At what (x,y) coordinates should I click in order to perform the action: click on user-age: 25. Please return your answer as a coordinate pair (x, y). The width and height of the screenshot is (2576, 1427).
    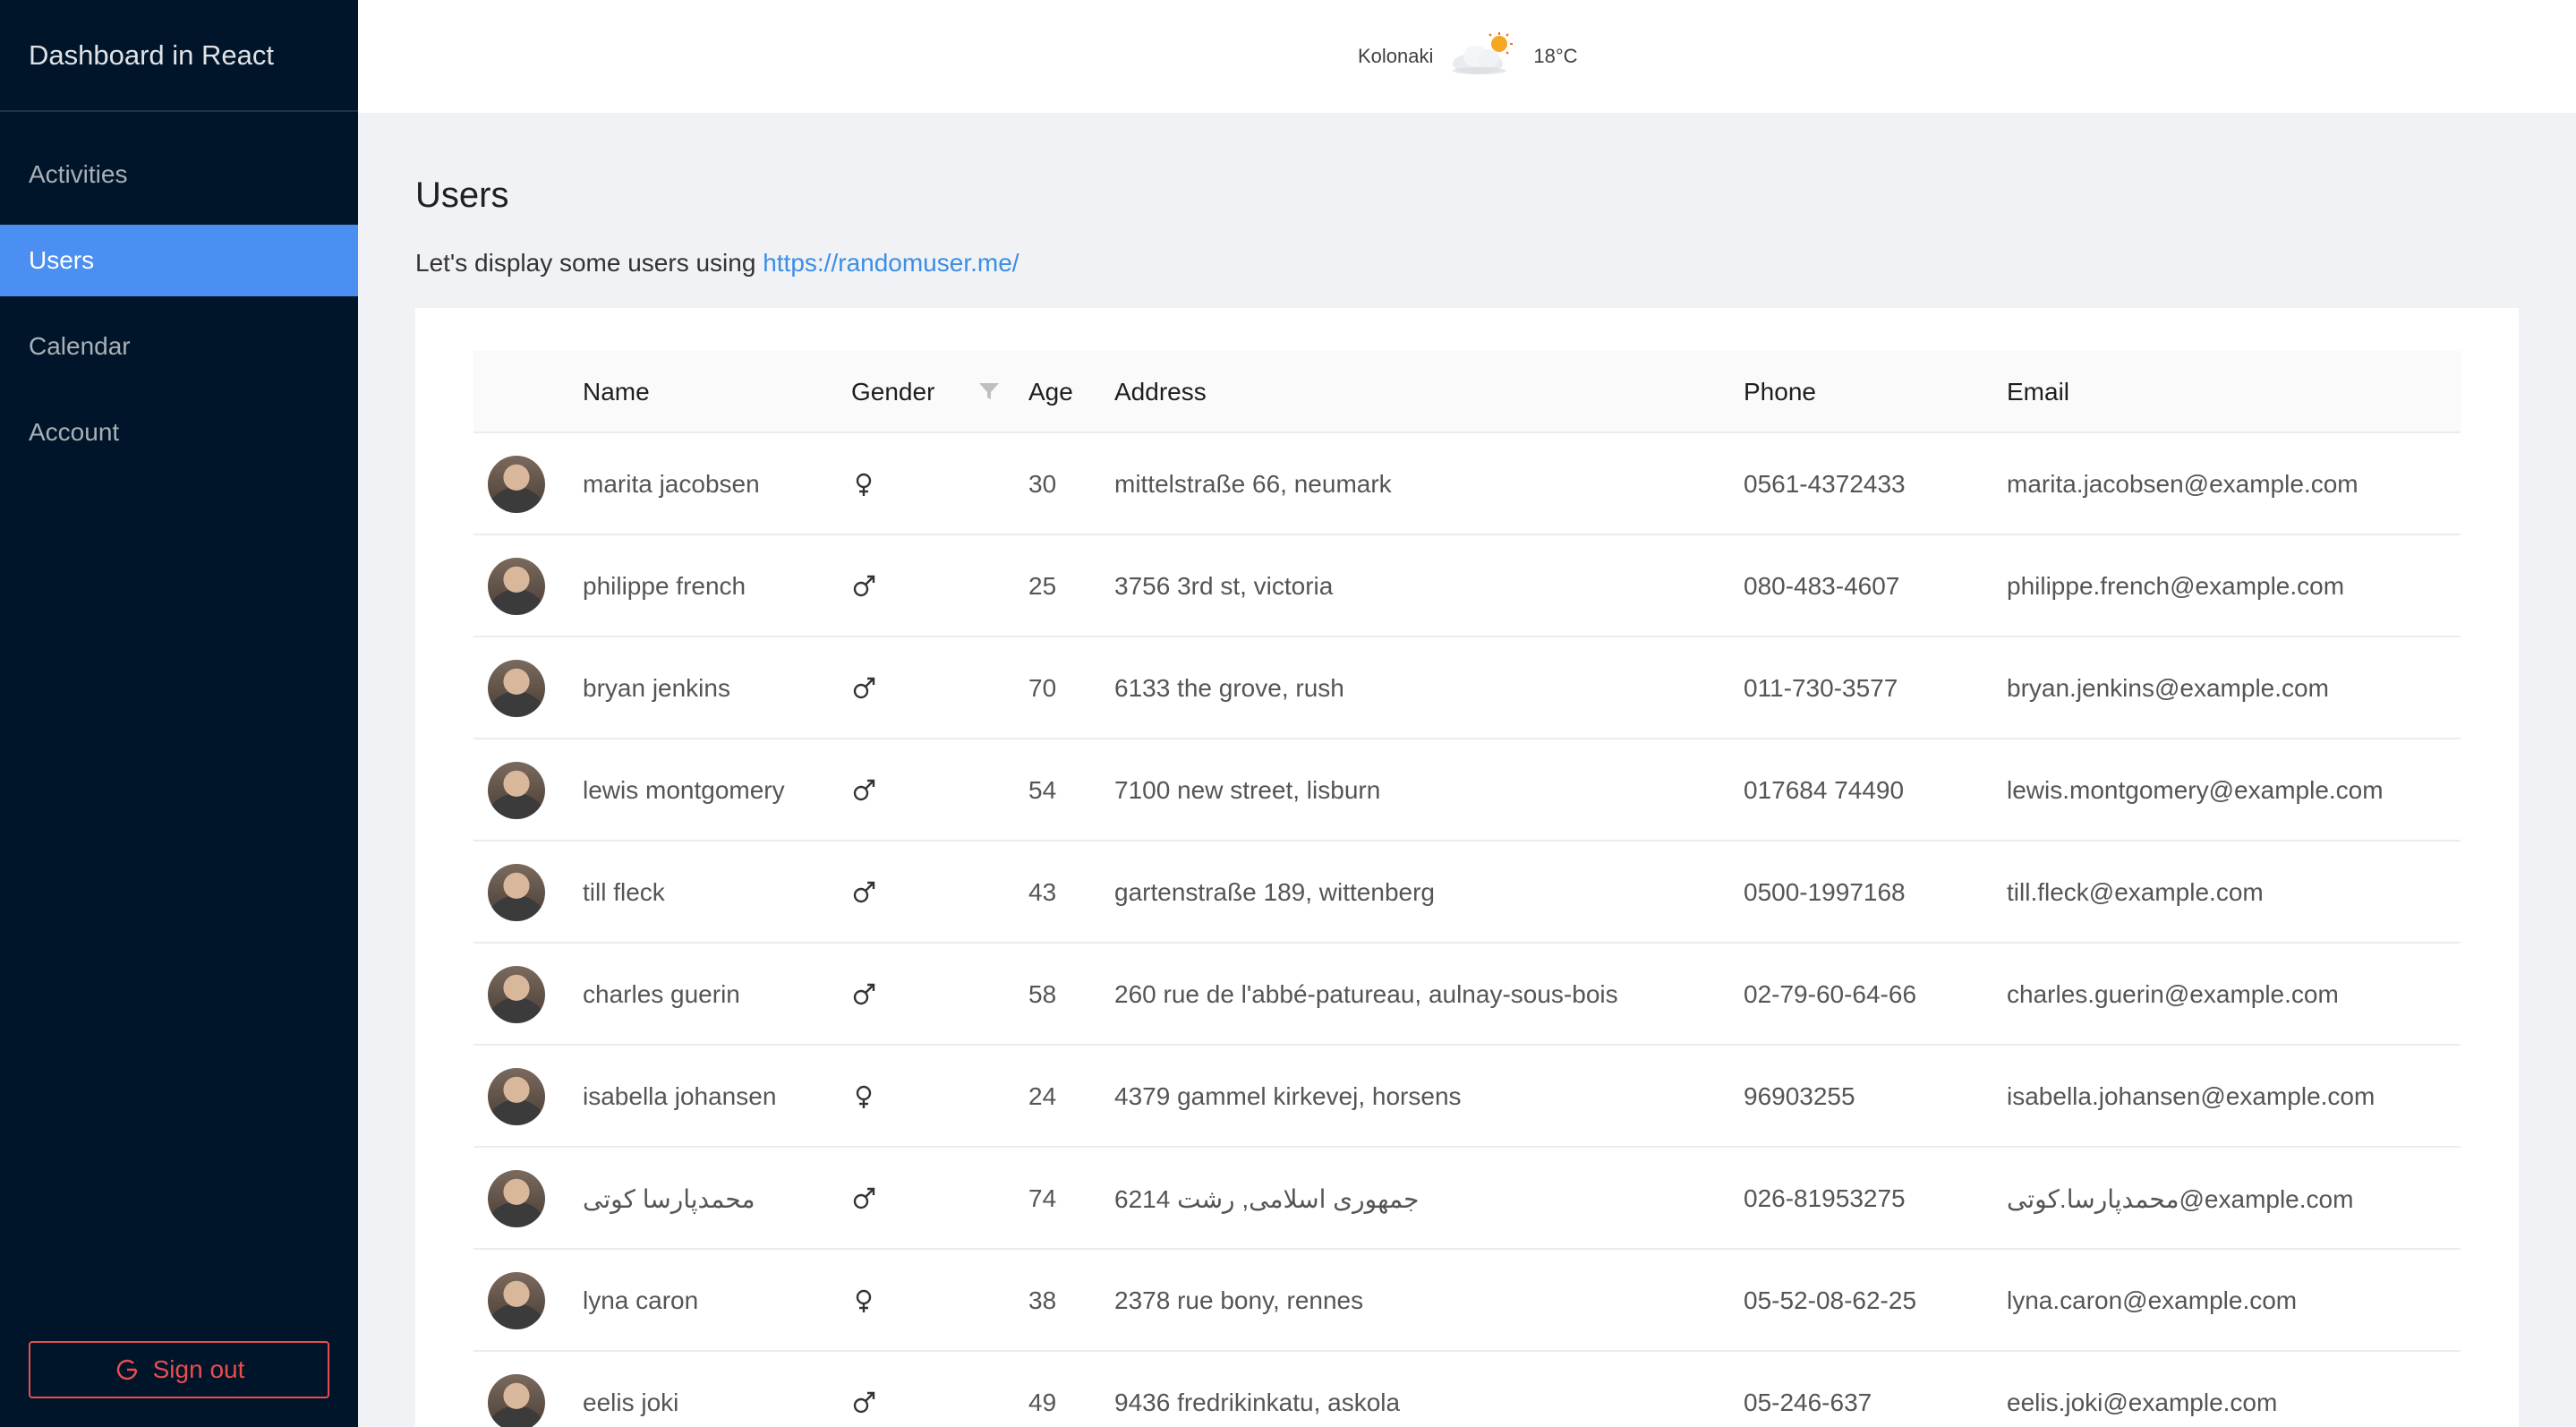
    Looking at the image, I should click on (1042, 586).